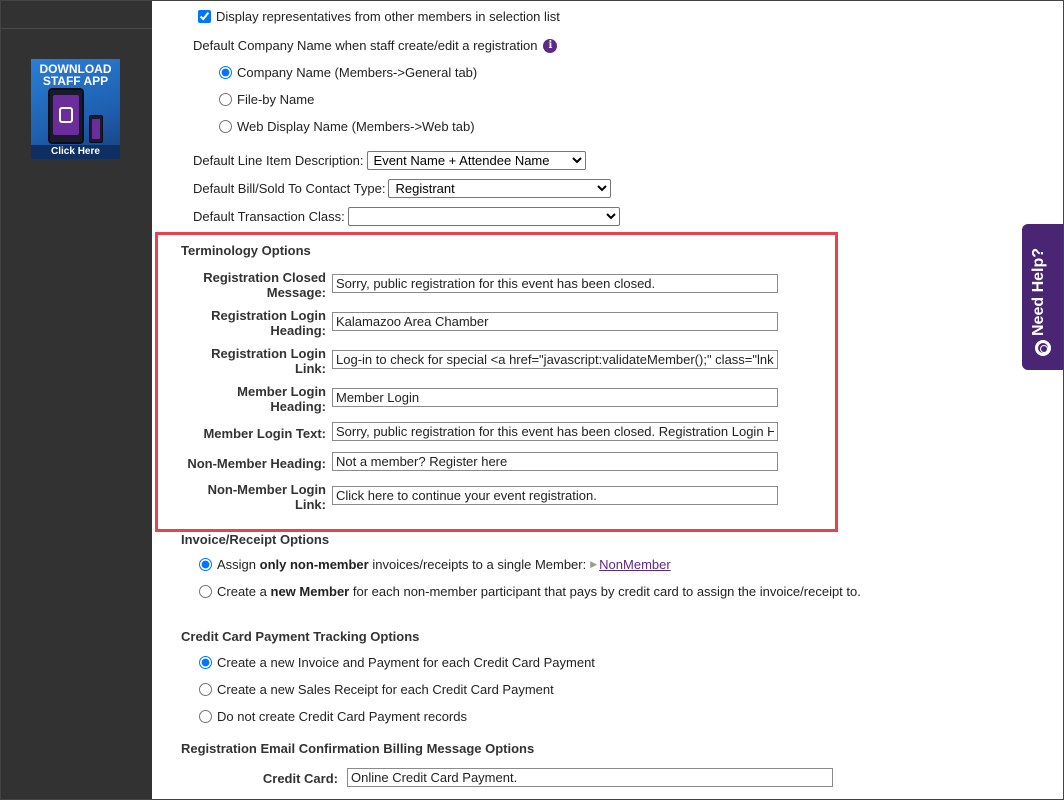  I want to click on company-option-1: File-by Name, so click(266, 99).